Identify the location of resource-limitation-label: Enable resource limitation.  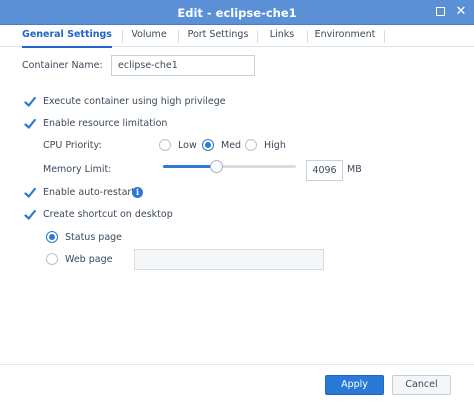
(105, 123).